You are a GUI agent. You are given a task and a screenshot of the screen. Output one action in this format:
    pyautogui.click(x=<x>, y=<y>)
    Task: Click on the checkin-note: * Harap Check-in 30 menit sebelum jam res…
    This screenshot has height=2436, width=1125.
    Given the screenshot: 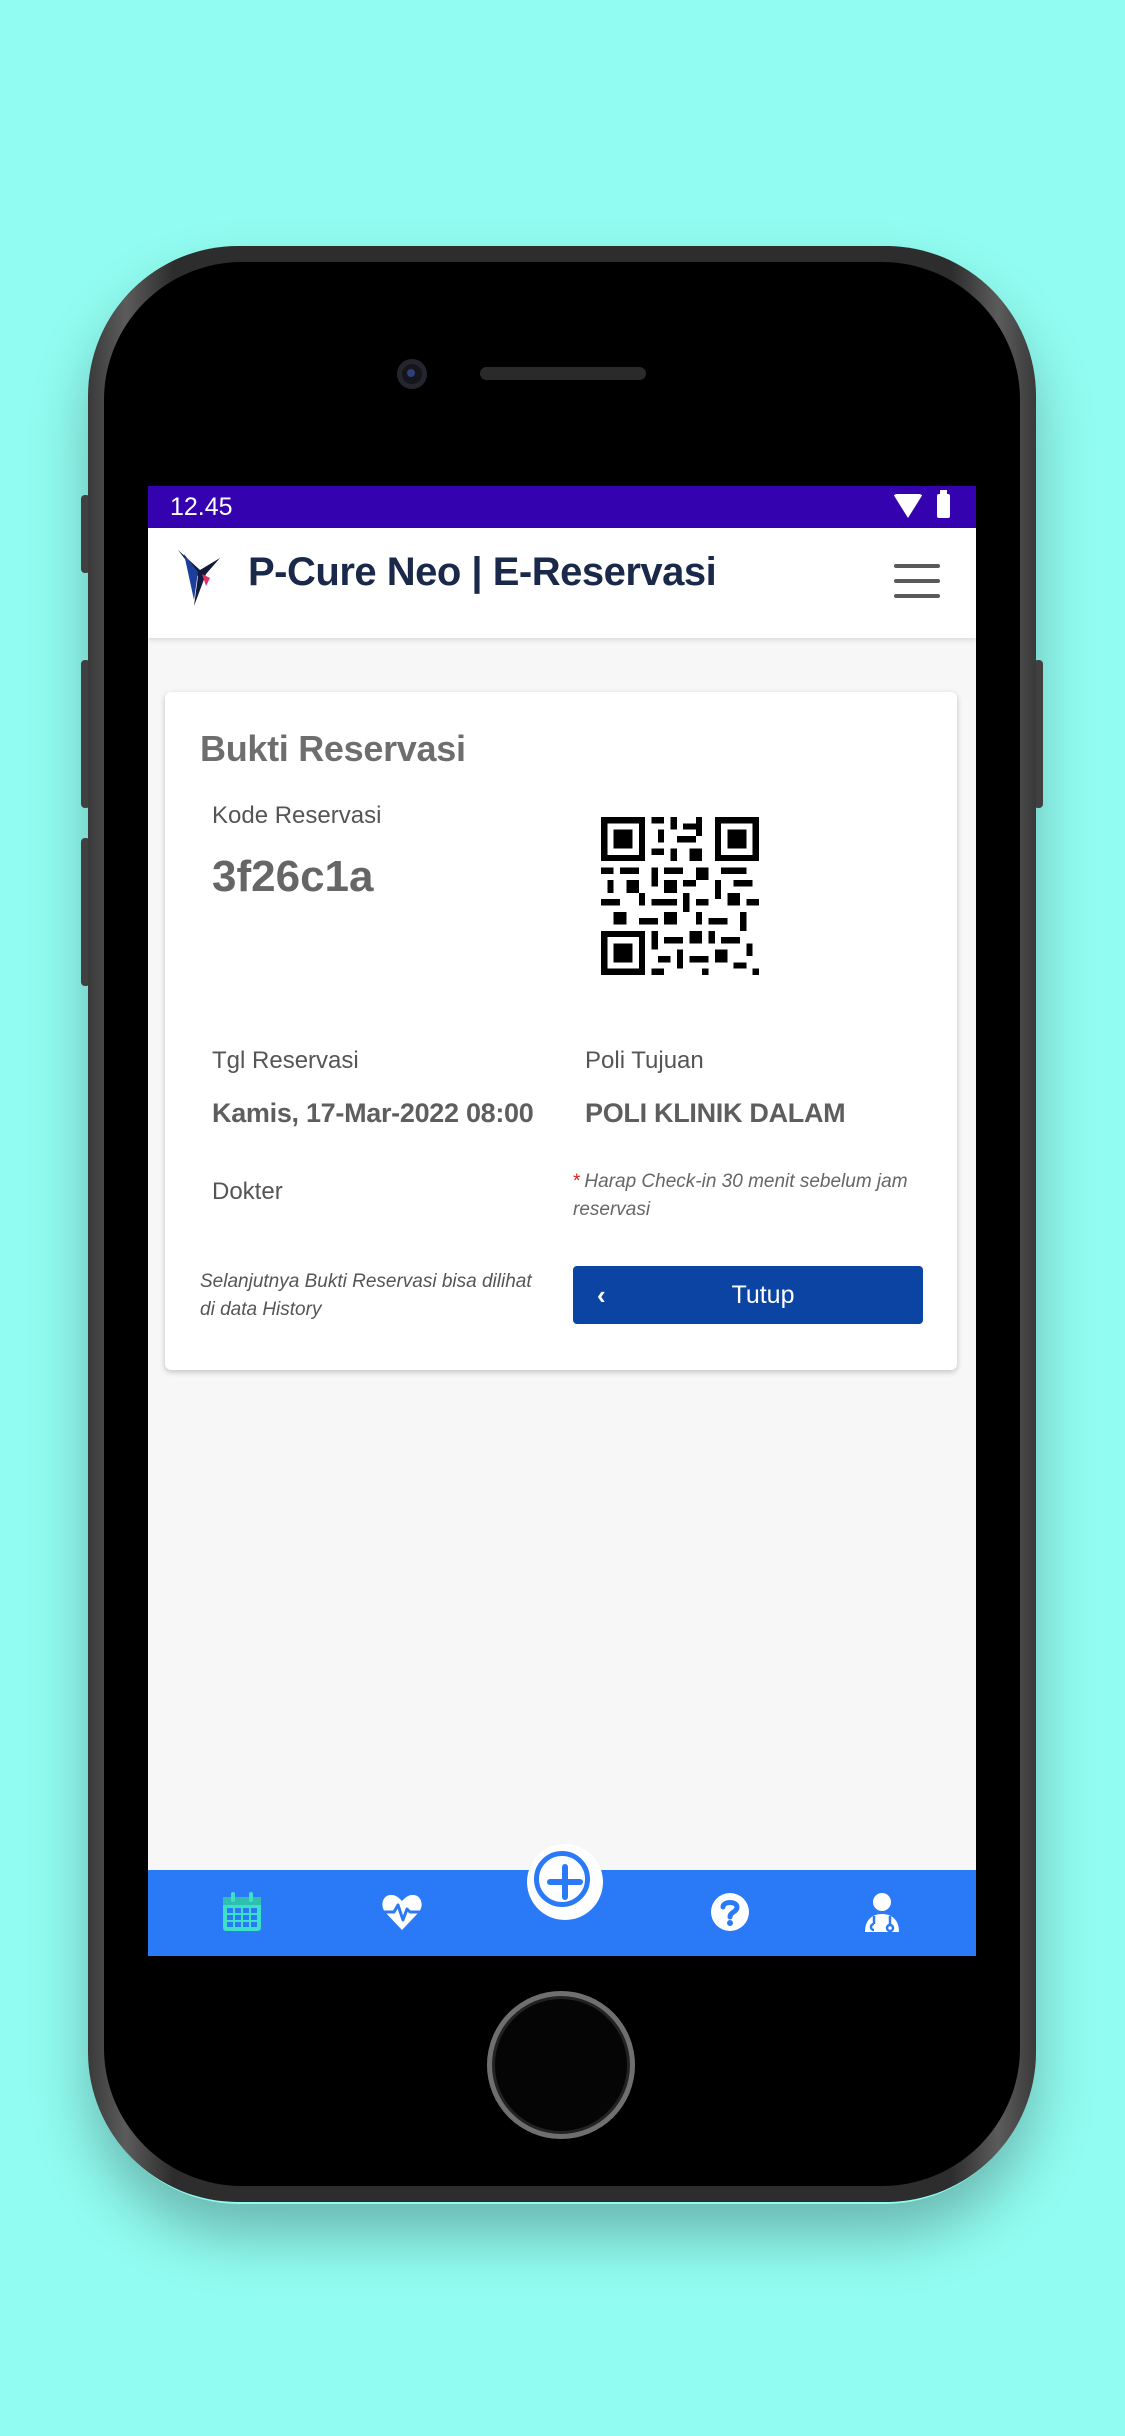 What is the action you would take?
    pyautogui.click(x=753, y=1196)
    